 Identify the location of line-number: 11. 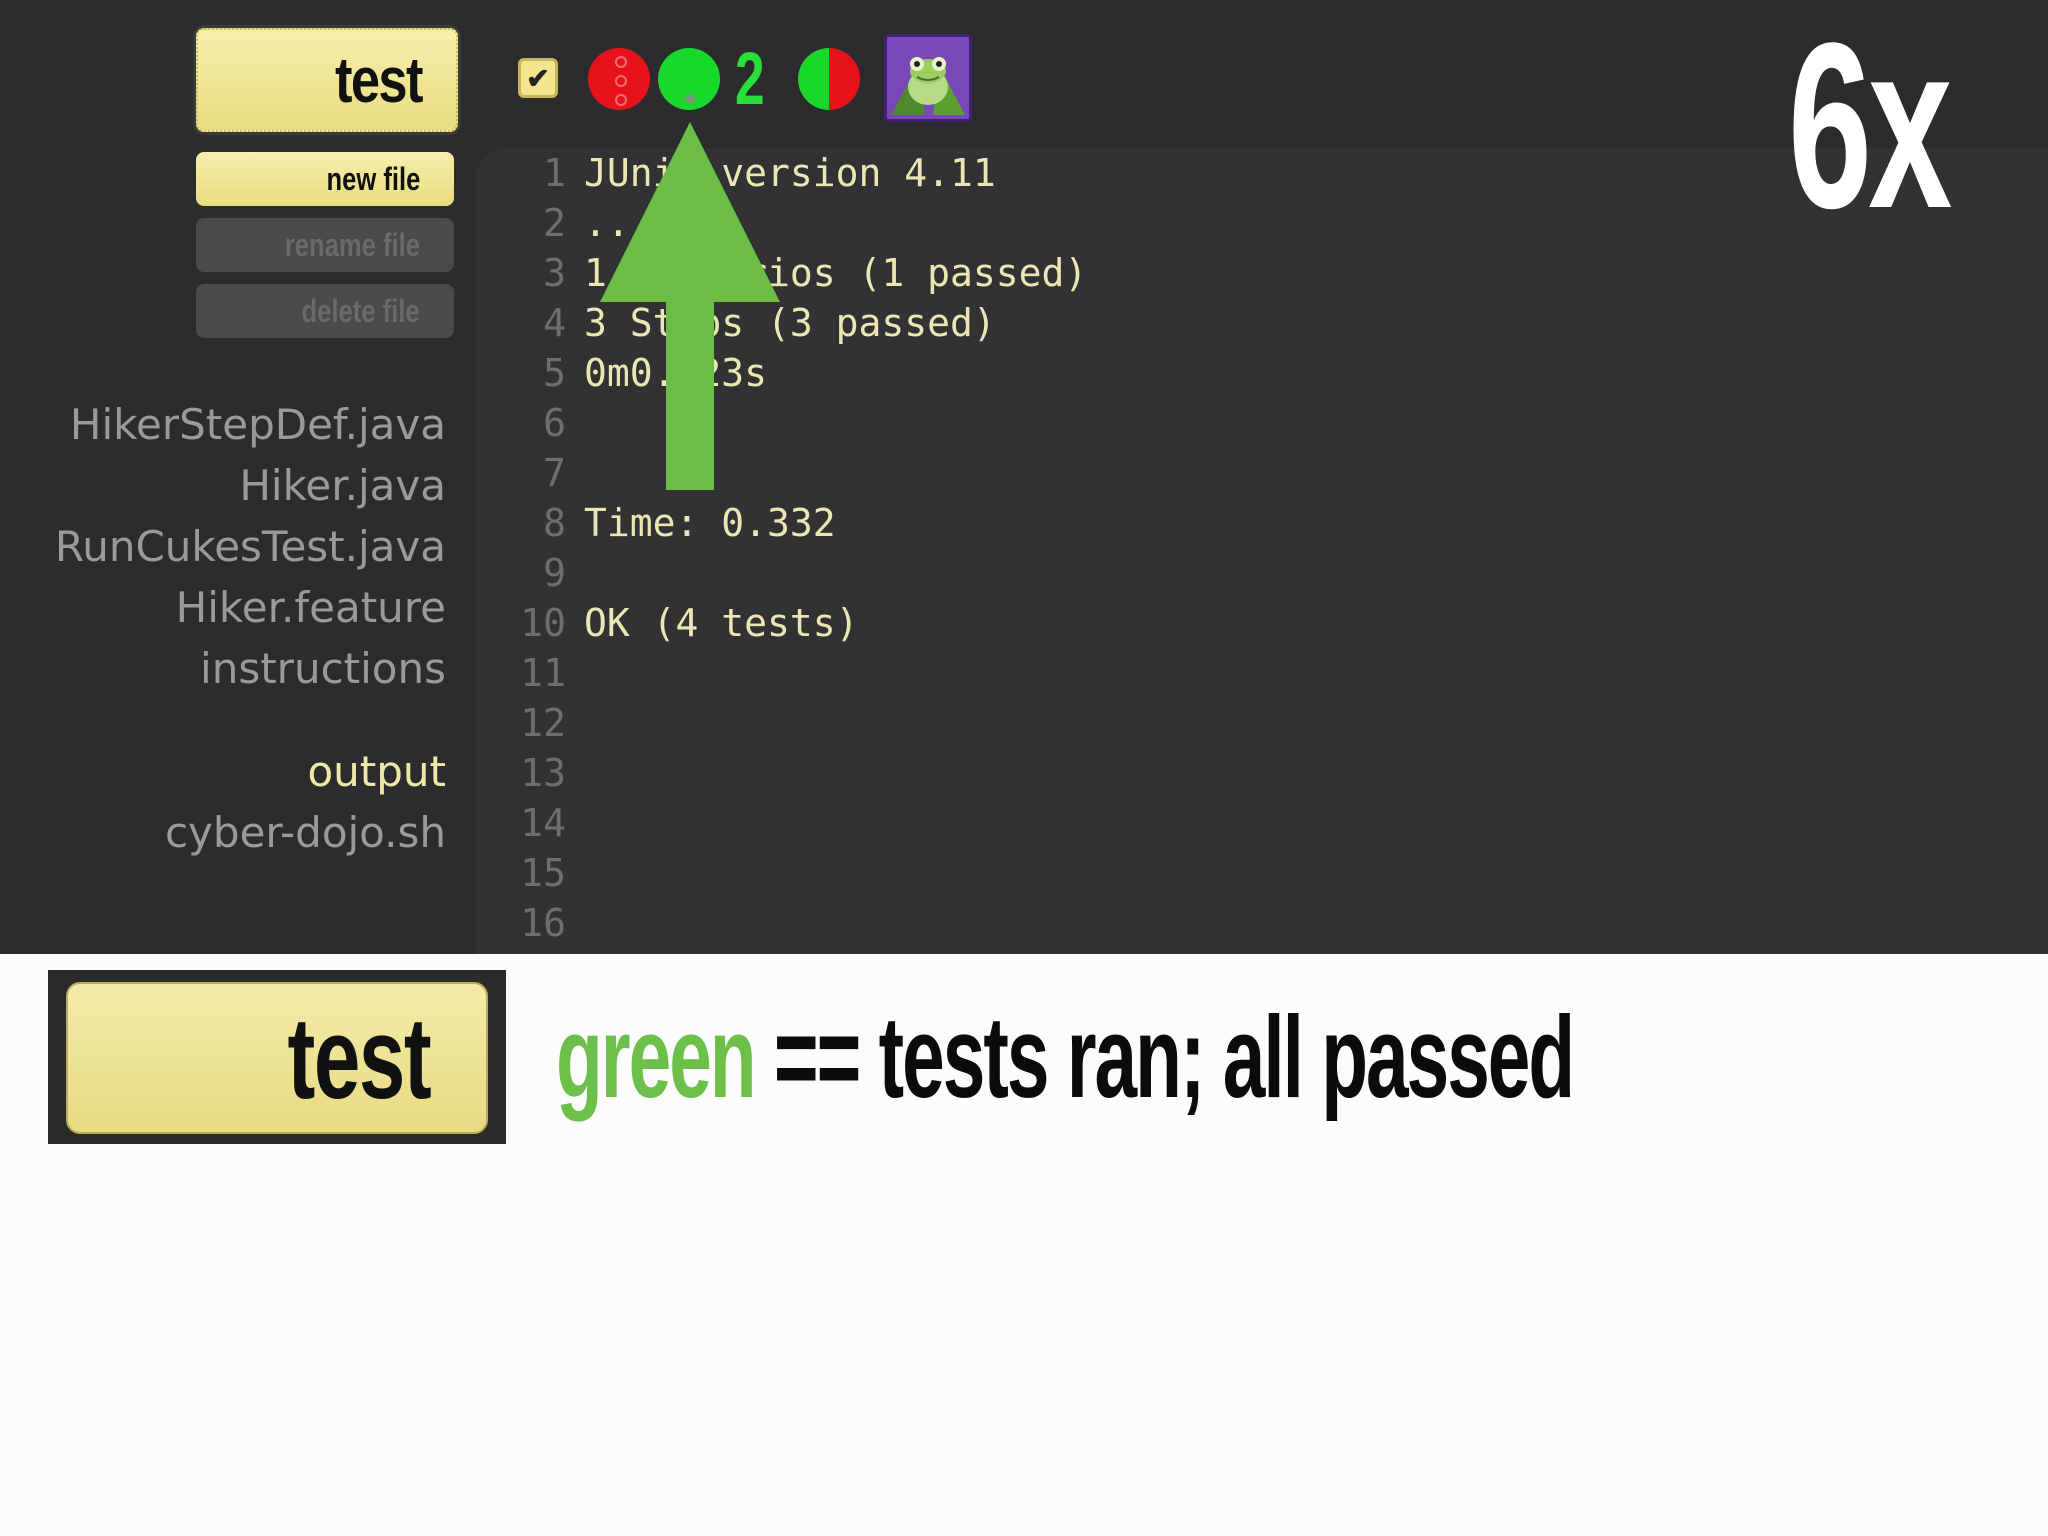
(543, 673).